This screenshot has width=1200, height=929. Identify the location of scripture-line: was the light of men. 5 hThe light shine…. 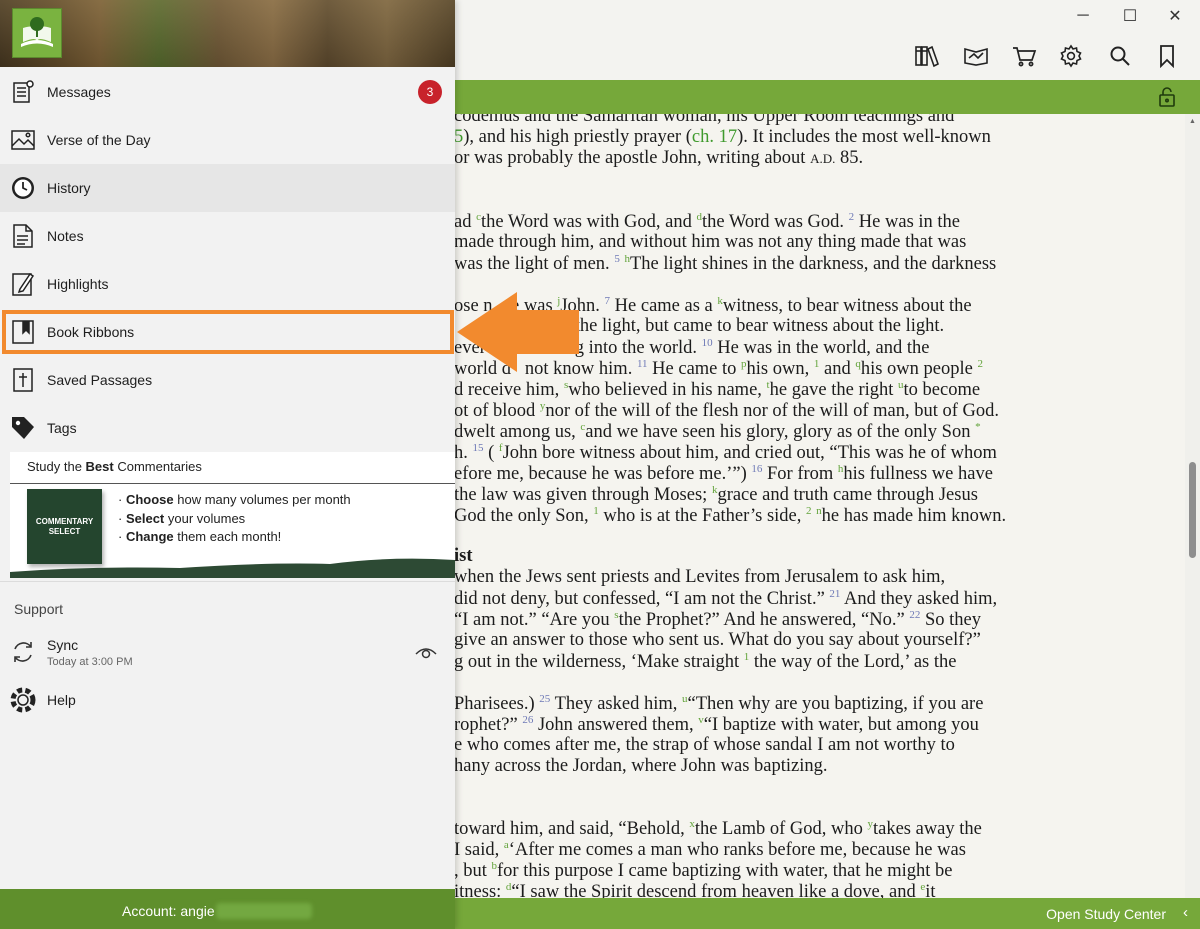
(725, 264).